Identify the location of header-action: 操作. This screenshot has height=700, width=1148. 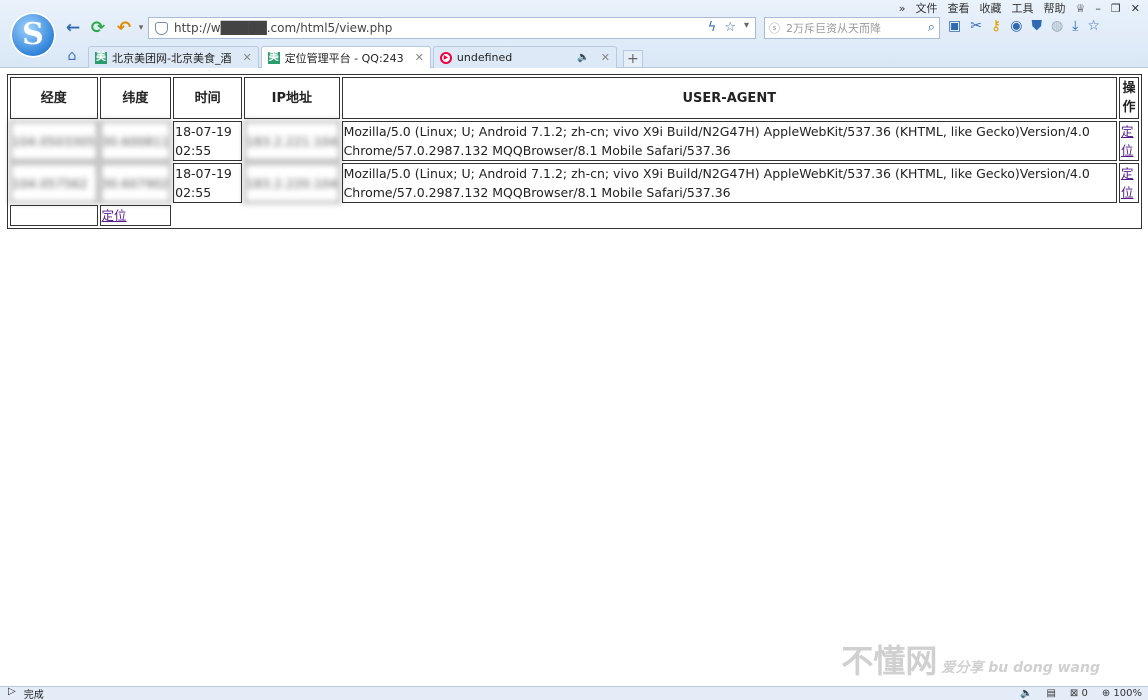
(1129, 98).